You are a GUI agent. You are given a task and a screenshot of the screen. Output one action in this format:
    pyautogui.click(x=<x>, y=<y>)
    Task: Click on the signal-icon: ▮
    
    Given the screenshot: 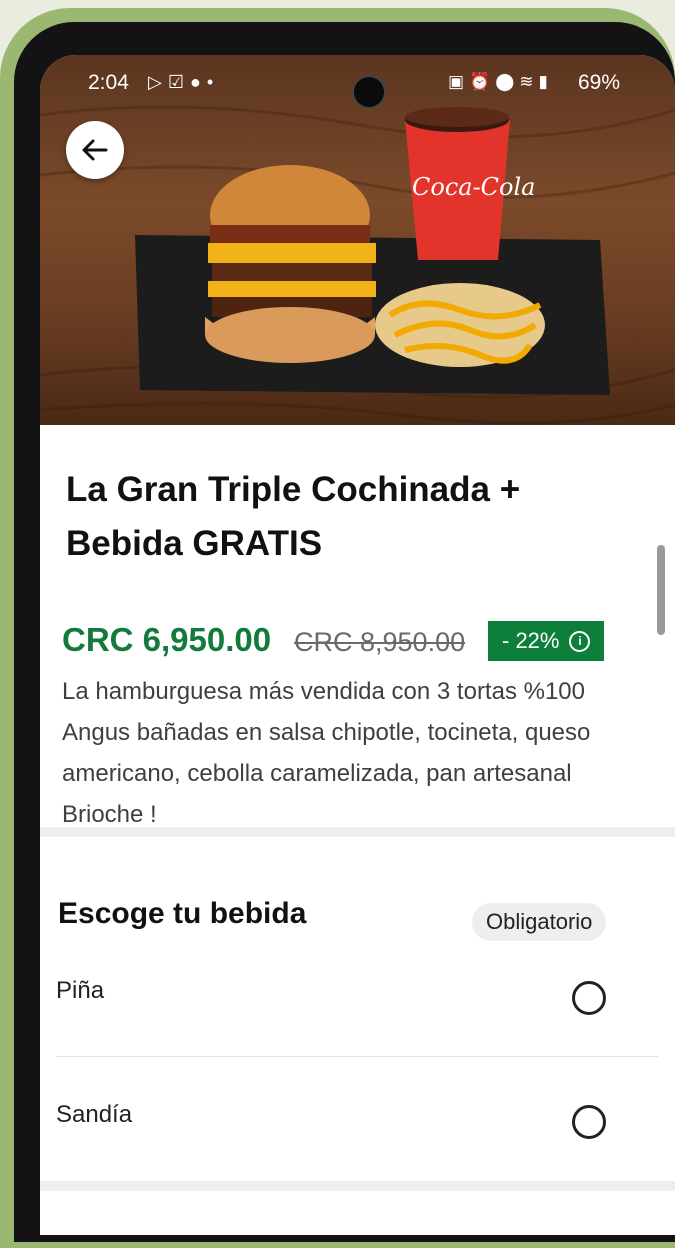 What is the action you would take?
    pyautogui.click(x=545, y=81)
    